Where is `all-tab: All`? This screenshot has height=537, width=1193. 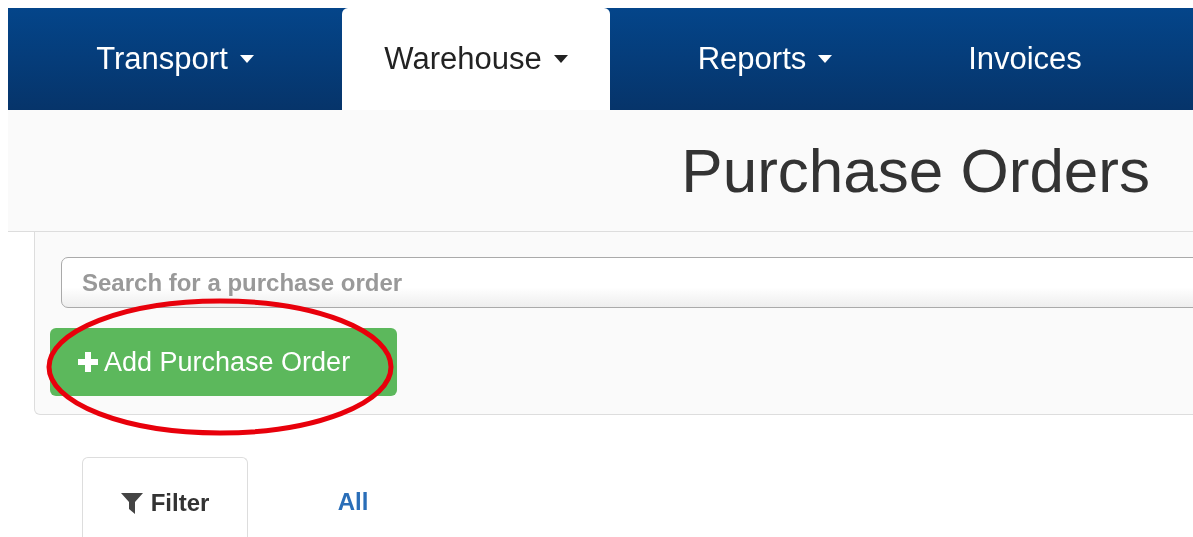
all-tab: All is located at coordinates (353, 497).